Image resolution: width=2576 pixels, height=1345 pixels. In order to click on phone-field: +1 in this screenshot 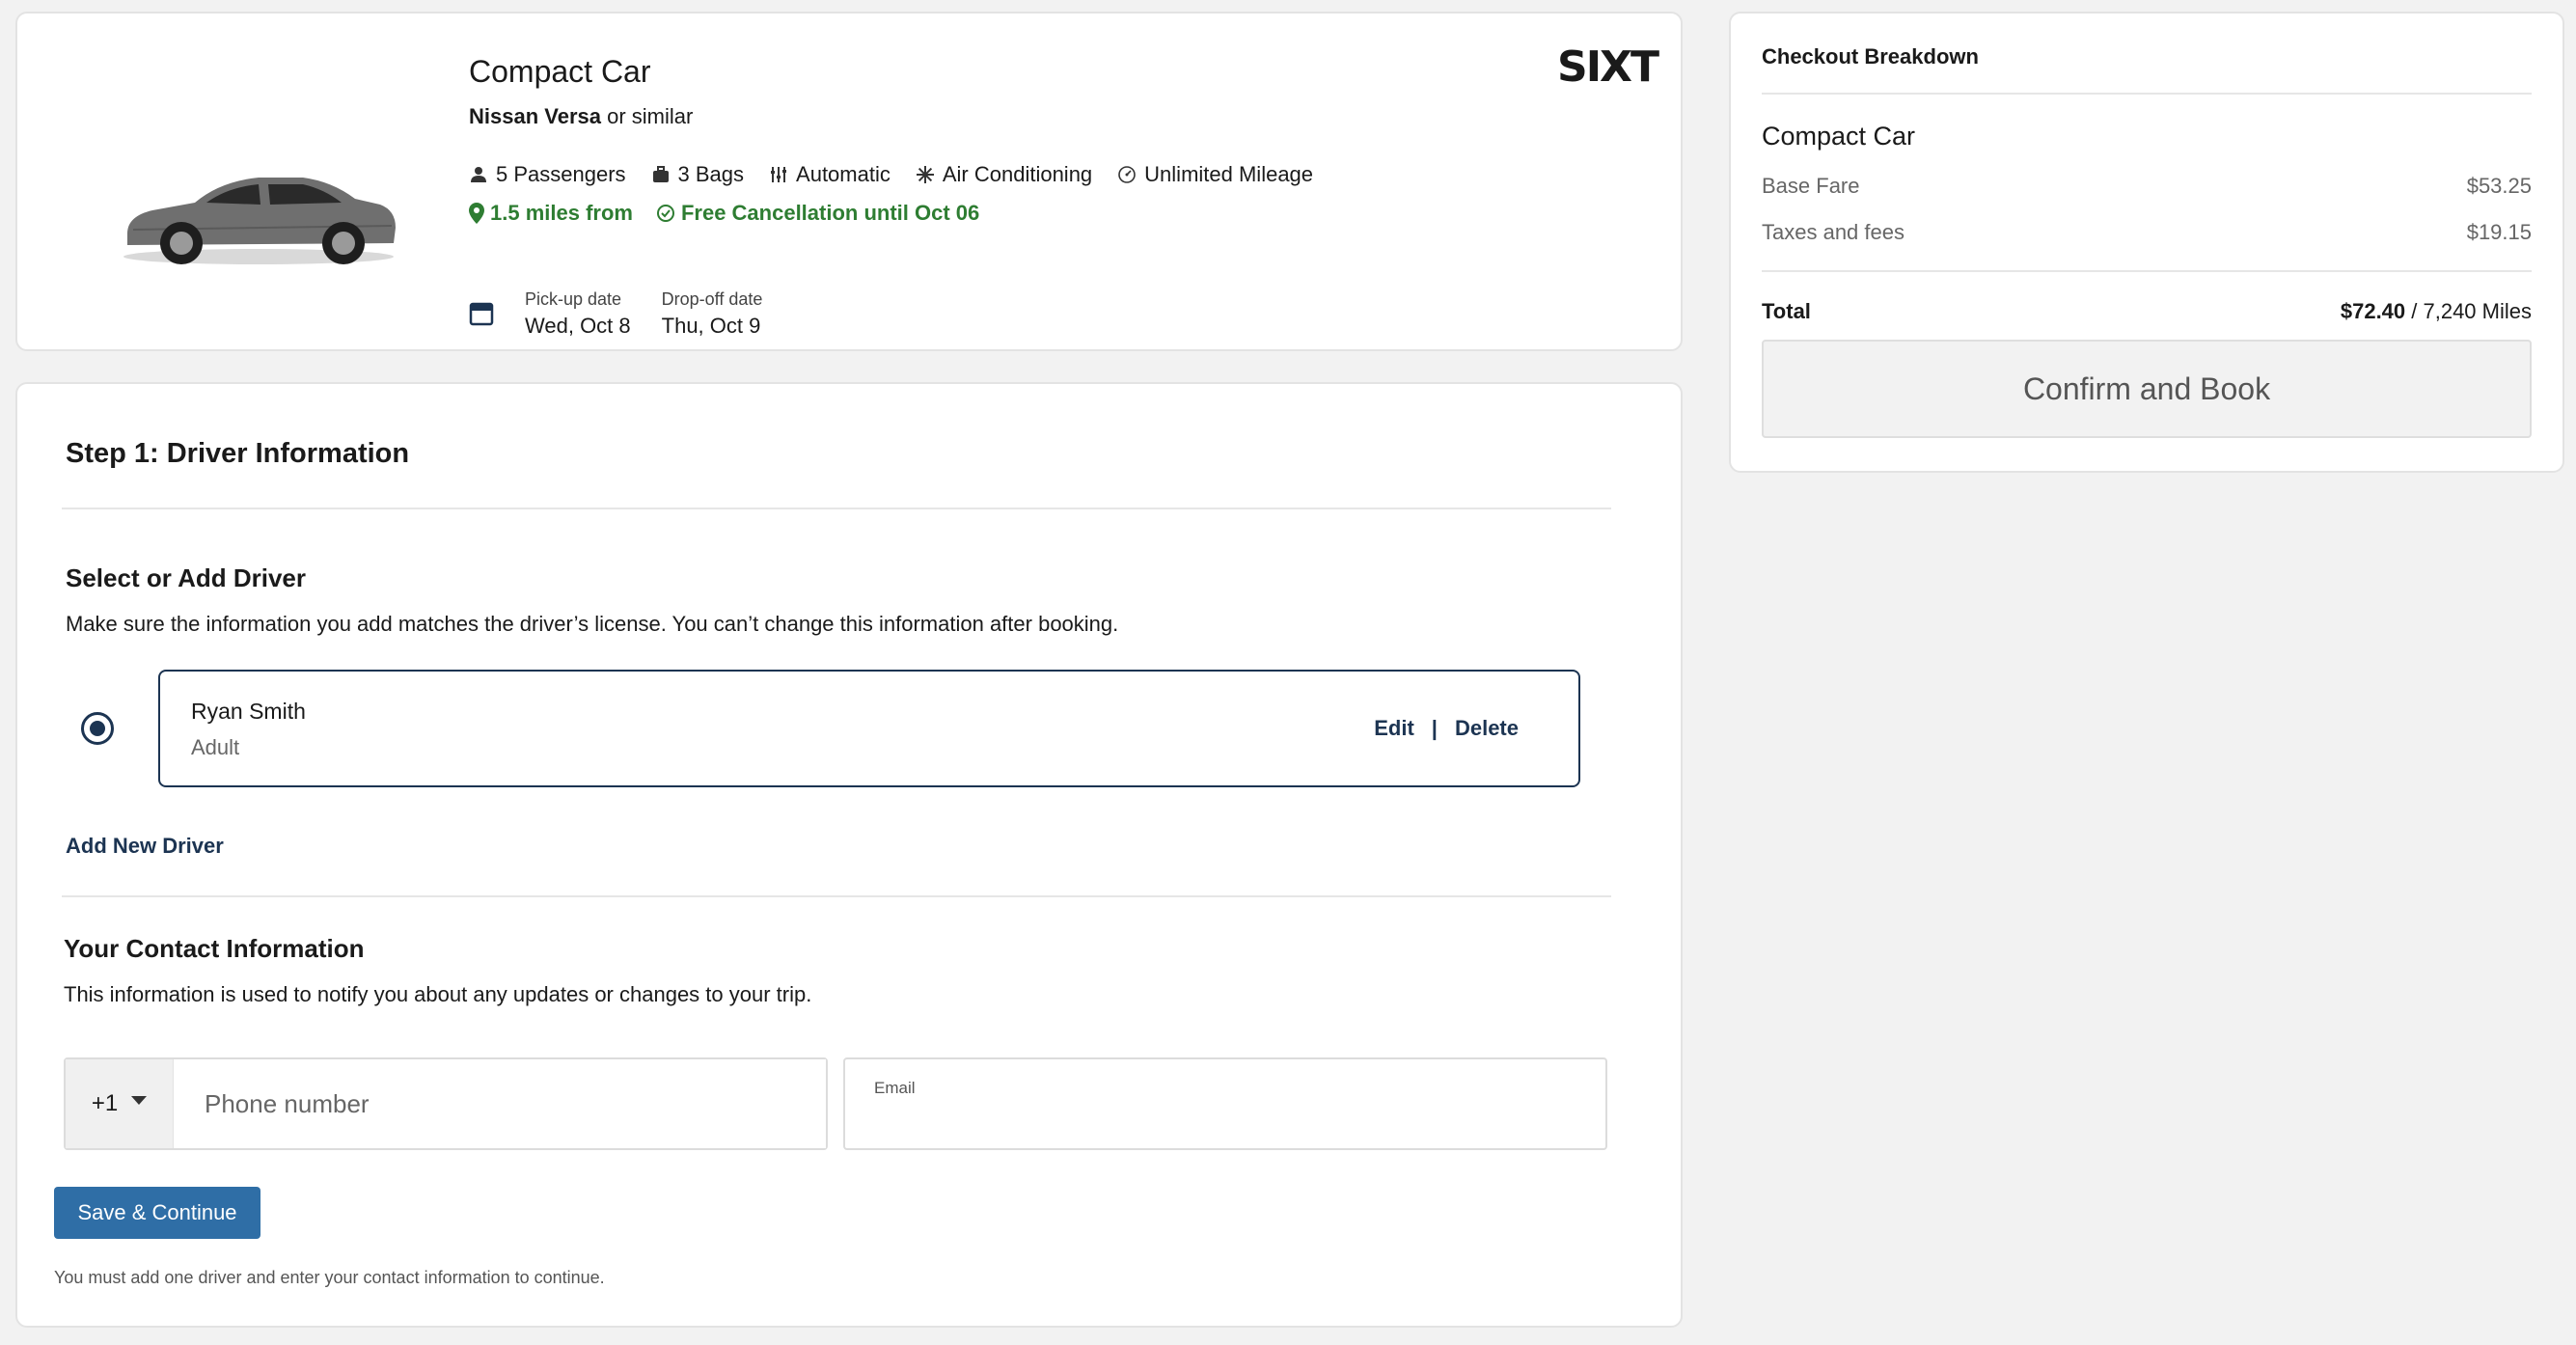, I will do `click(446, 1104)`.